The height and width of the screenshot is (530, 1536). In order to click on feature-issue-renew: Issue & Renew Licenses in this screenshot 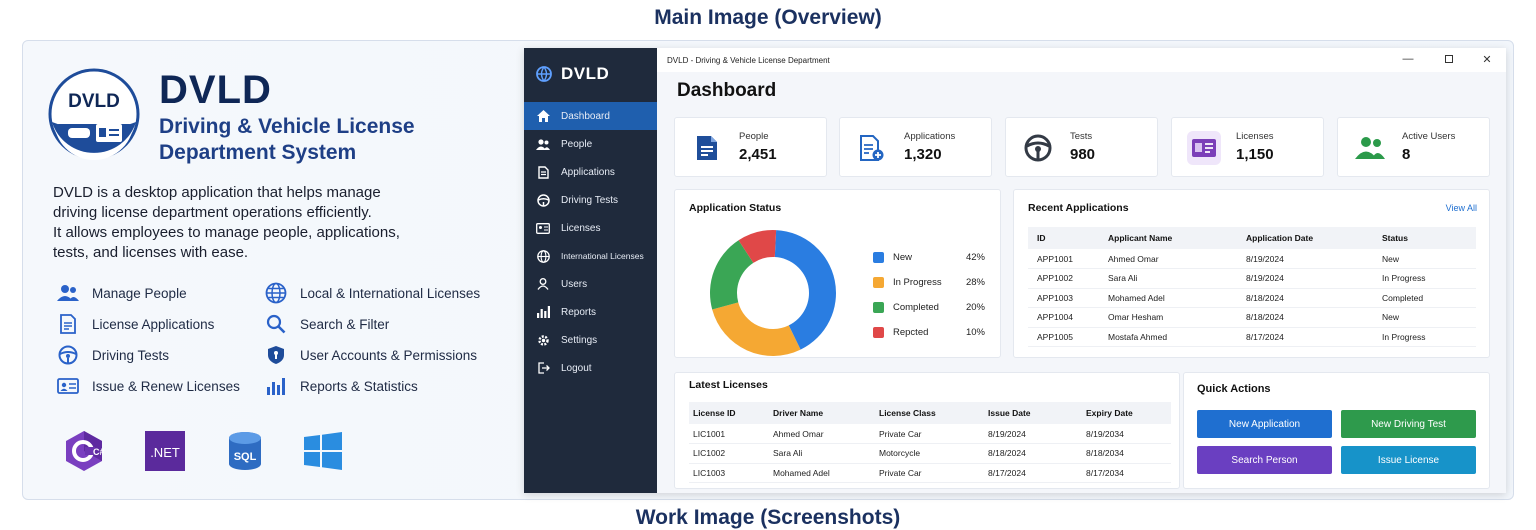, I will do `click(148, 386)`.